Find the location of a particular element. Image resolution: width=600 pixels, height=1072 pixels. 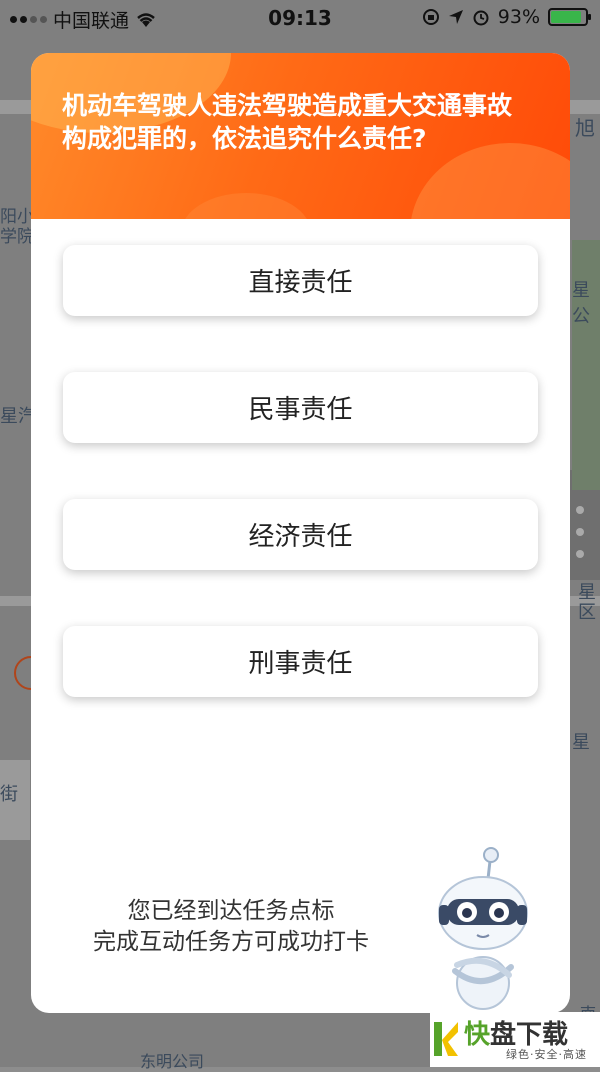

task-hint: 您已经到达任务点标 完成互动任务方可成功打卡 is located at coordinates (231, 927).